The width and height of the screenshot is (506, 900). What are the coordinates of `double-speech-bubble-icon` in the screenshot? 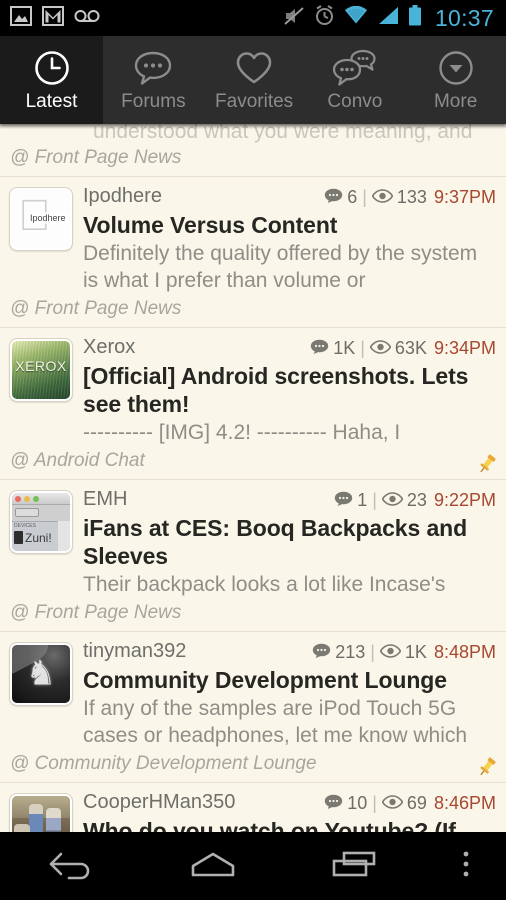 It's located at (354, 68).